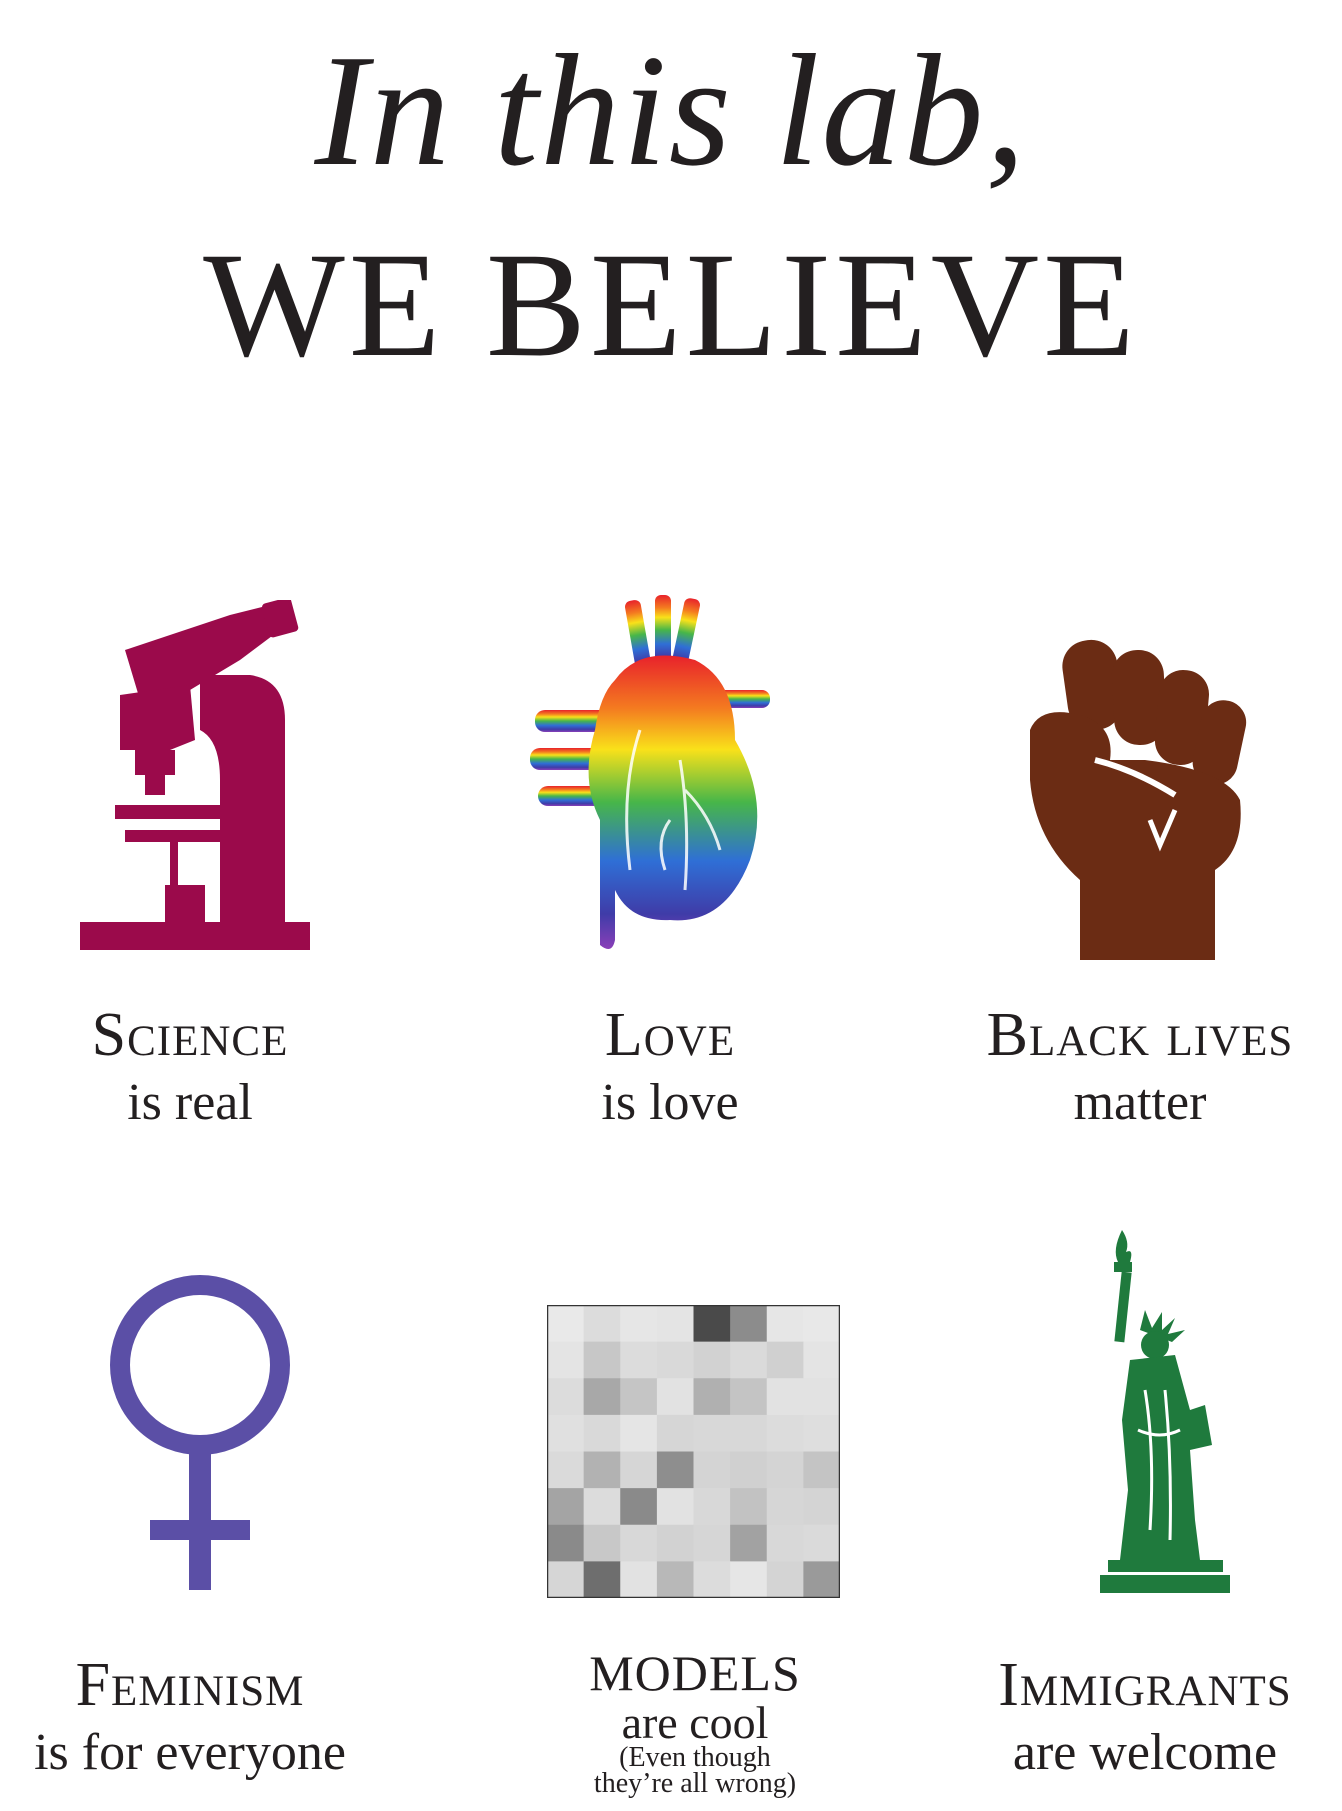 Image resolution: width=1342 pixels, height=1811 pixels. Describe the element at coordinates (1165, 1411) in the screenshot. I see `statue-of-liberty-icon` at that location.